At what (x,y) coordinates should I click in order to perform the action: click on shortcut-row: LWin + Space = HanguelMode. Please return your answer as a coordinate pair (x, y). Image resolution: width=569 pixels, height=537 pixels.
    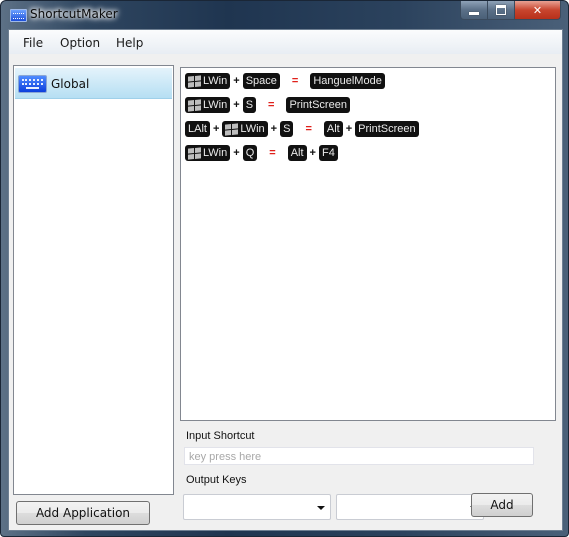
    Looking at the image, I should click on (285, 81).